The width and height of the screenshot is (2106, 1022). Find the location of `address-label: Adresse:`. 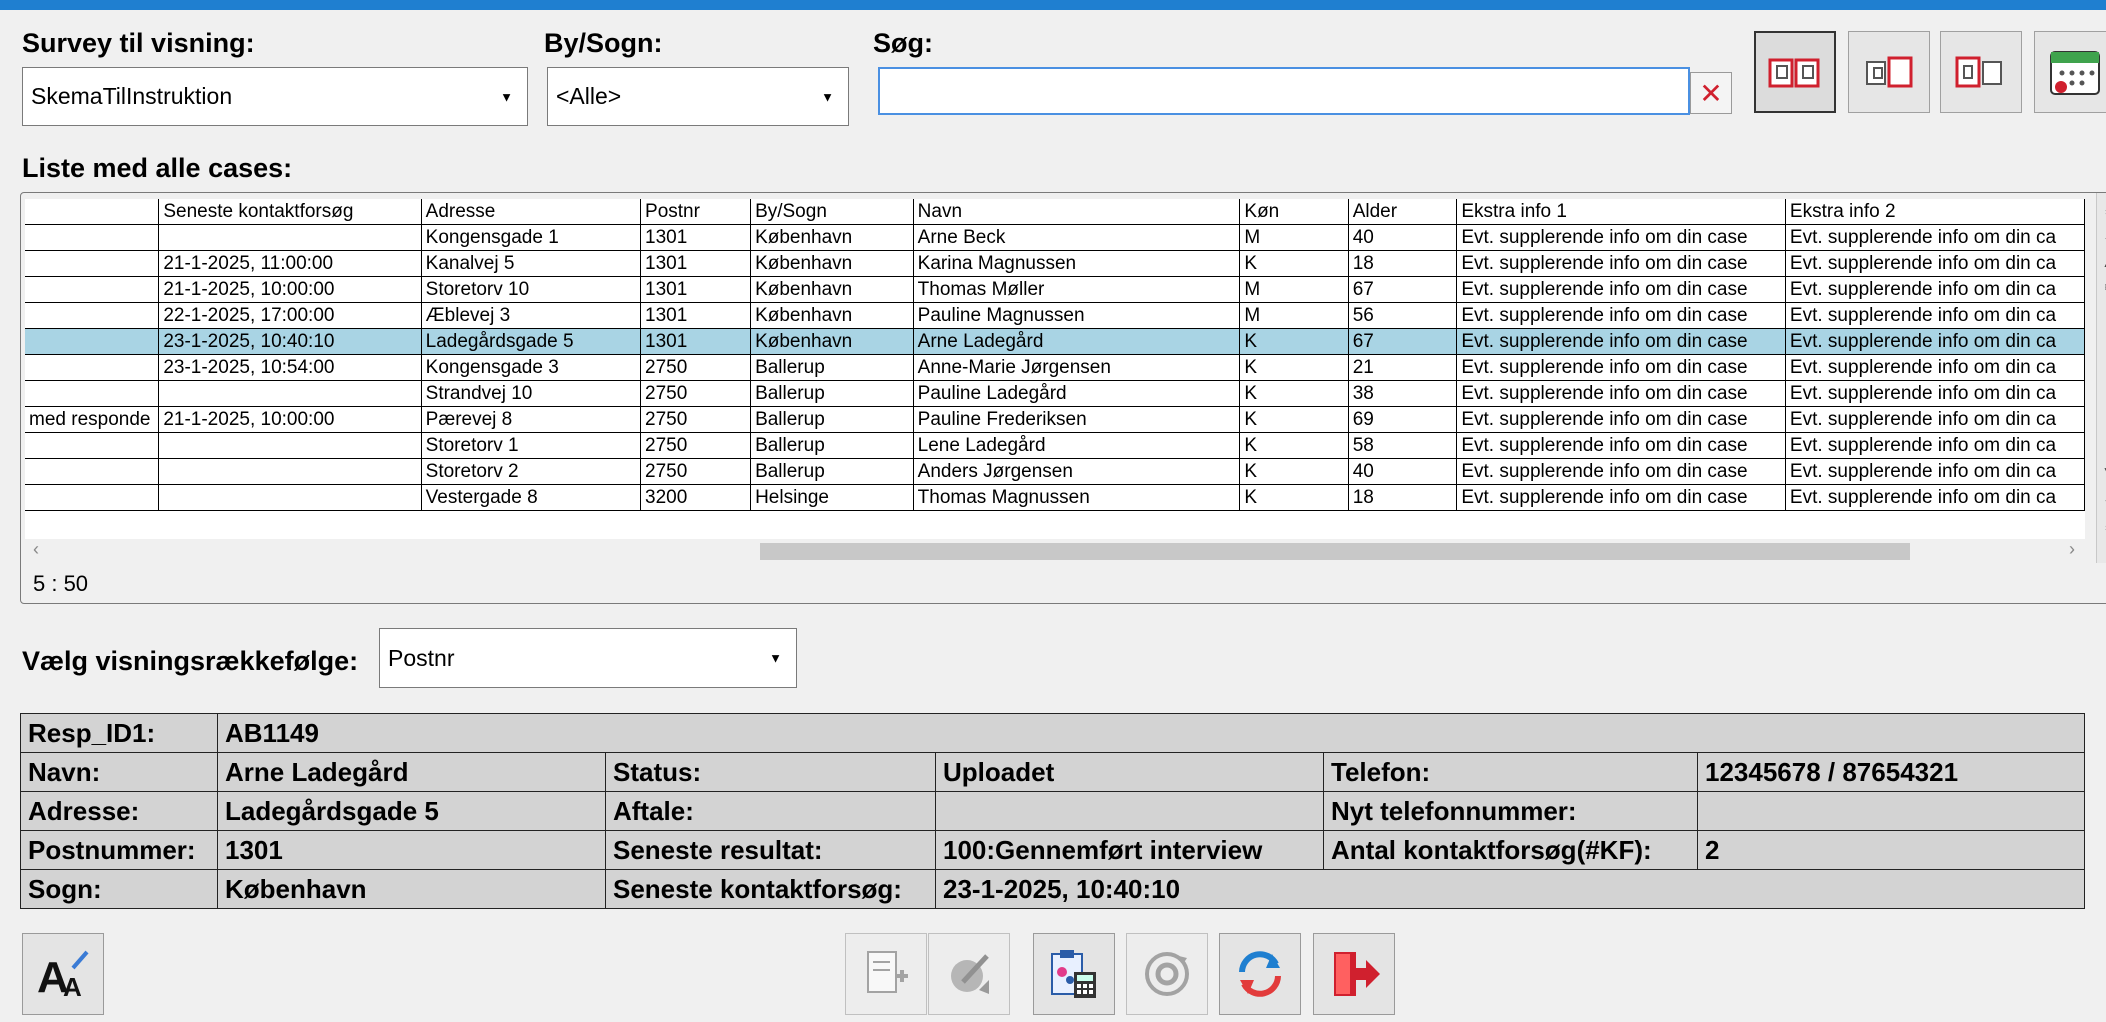

address-label: Adresse: is located at coordinates (119, 811).